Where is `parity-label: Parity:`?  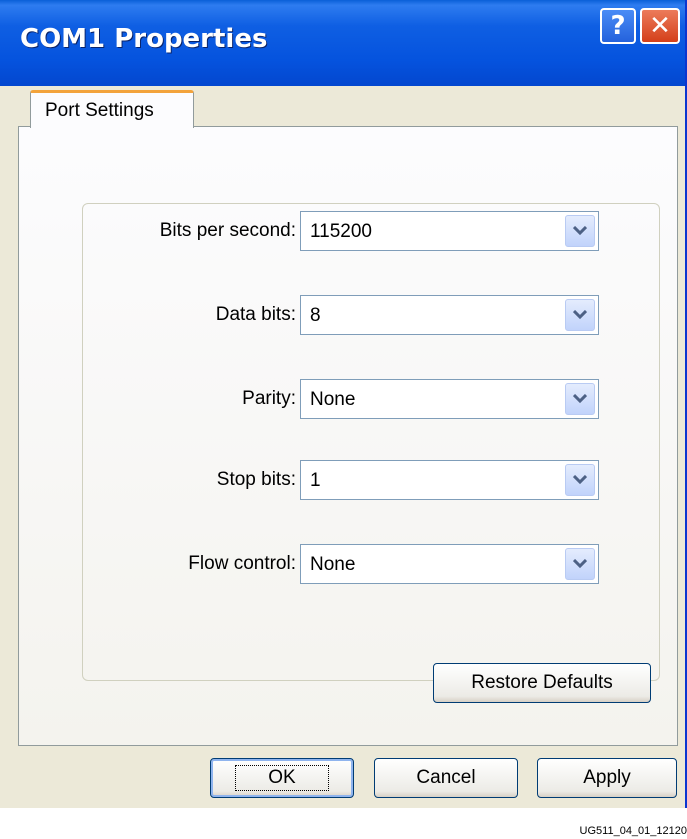 parity-label: Parity: is located at coordinates (269, 398).